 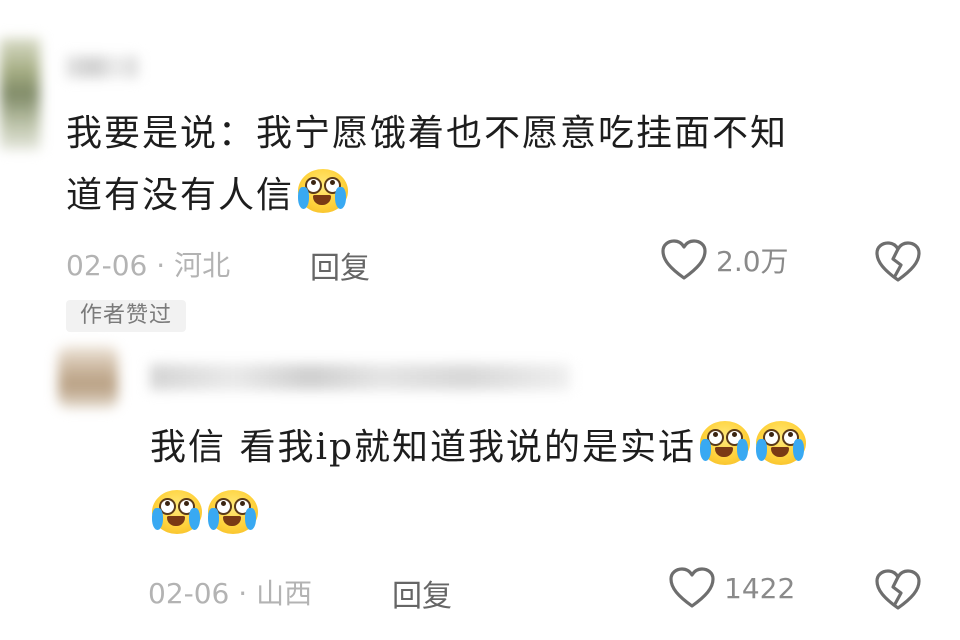 I want to click on comment-meta: 02-06 · 山西, so click(x=230, y=592).